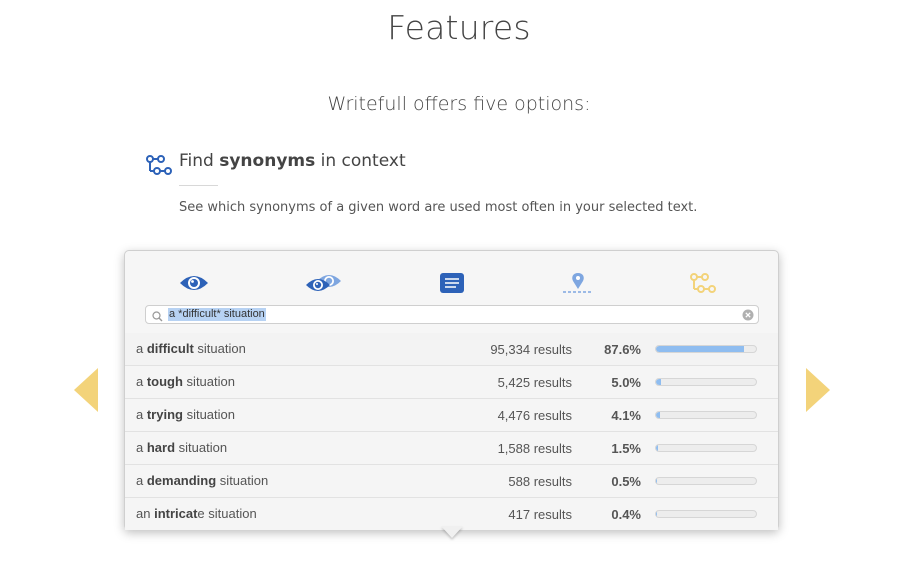  I want to click on search-icon, so click(157, 318).